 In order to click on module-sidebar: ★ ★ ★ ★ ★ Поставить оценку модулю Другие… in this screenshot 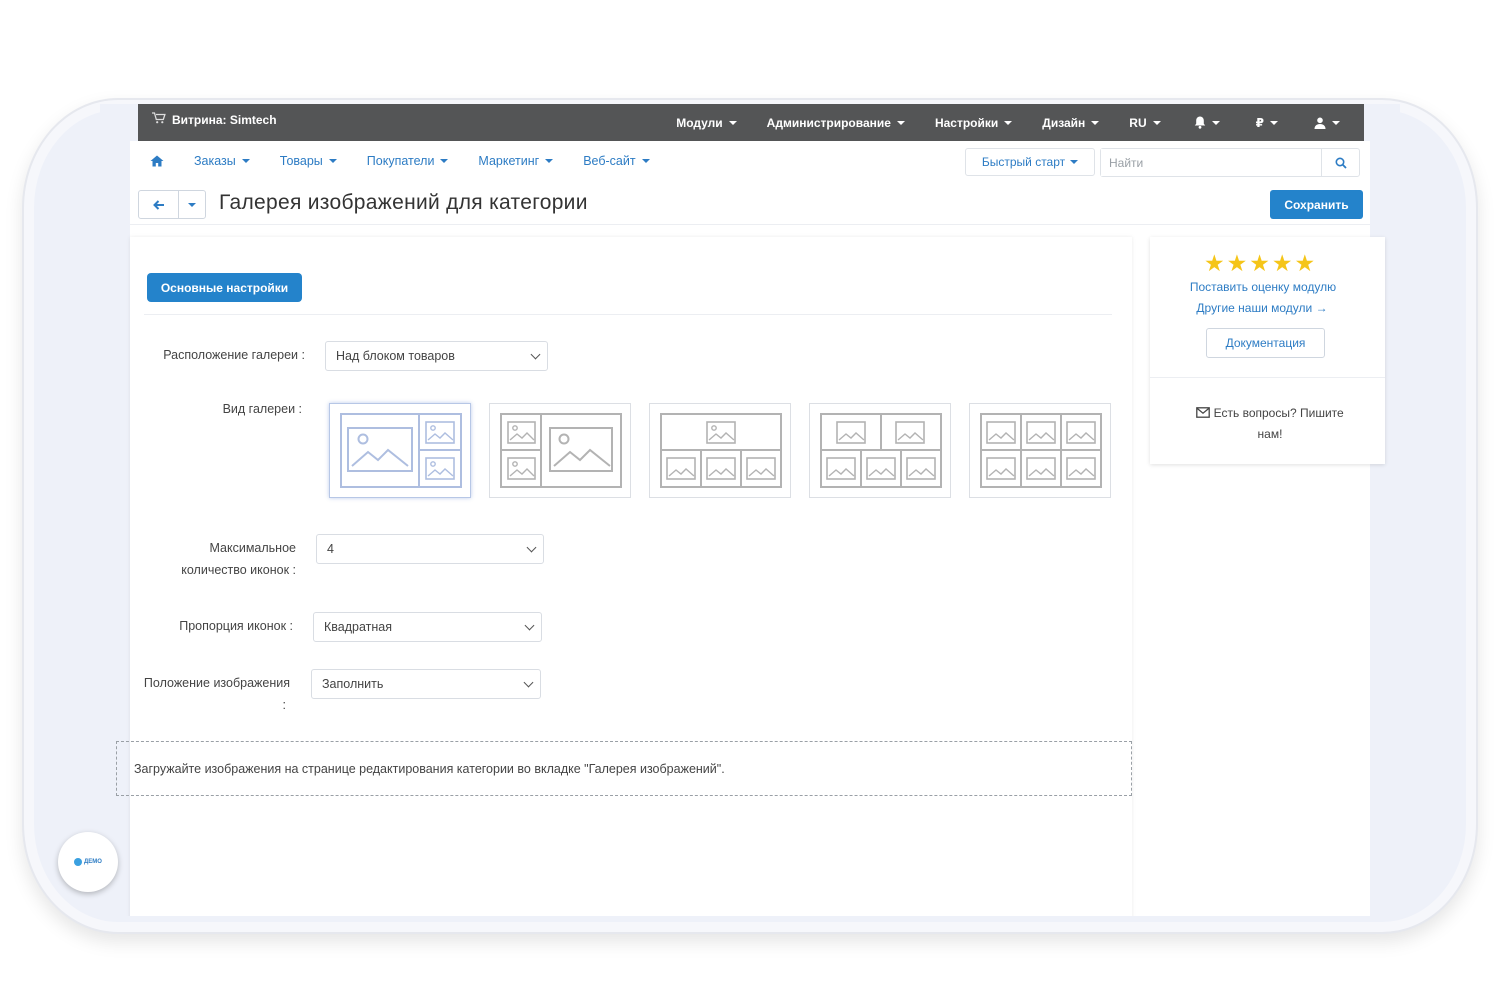, I will do `click(1267, 350)`.